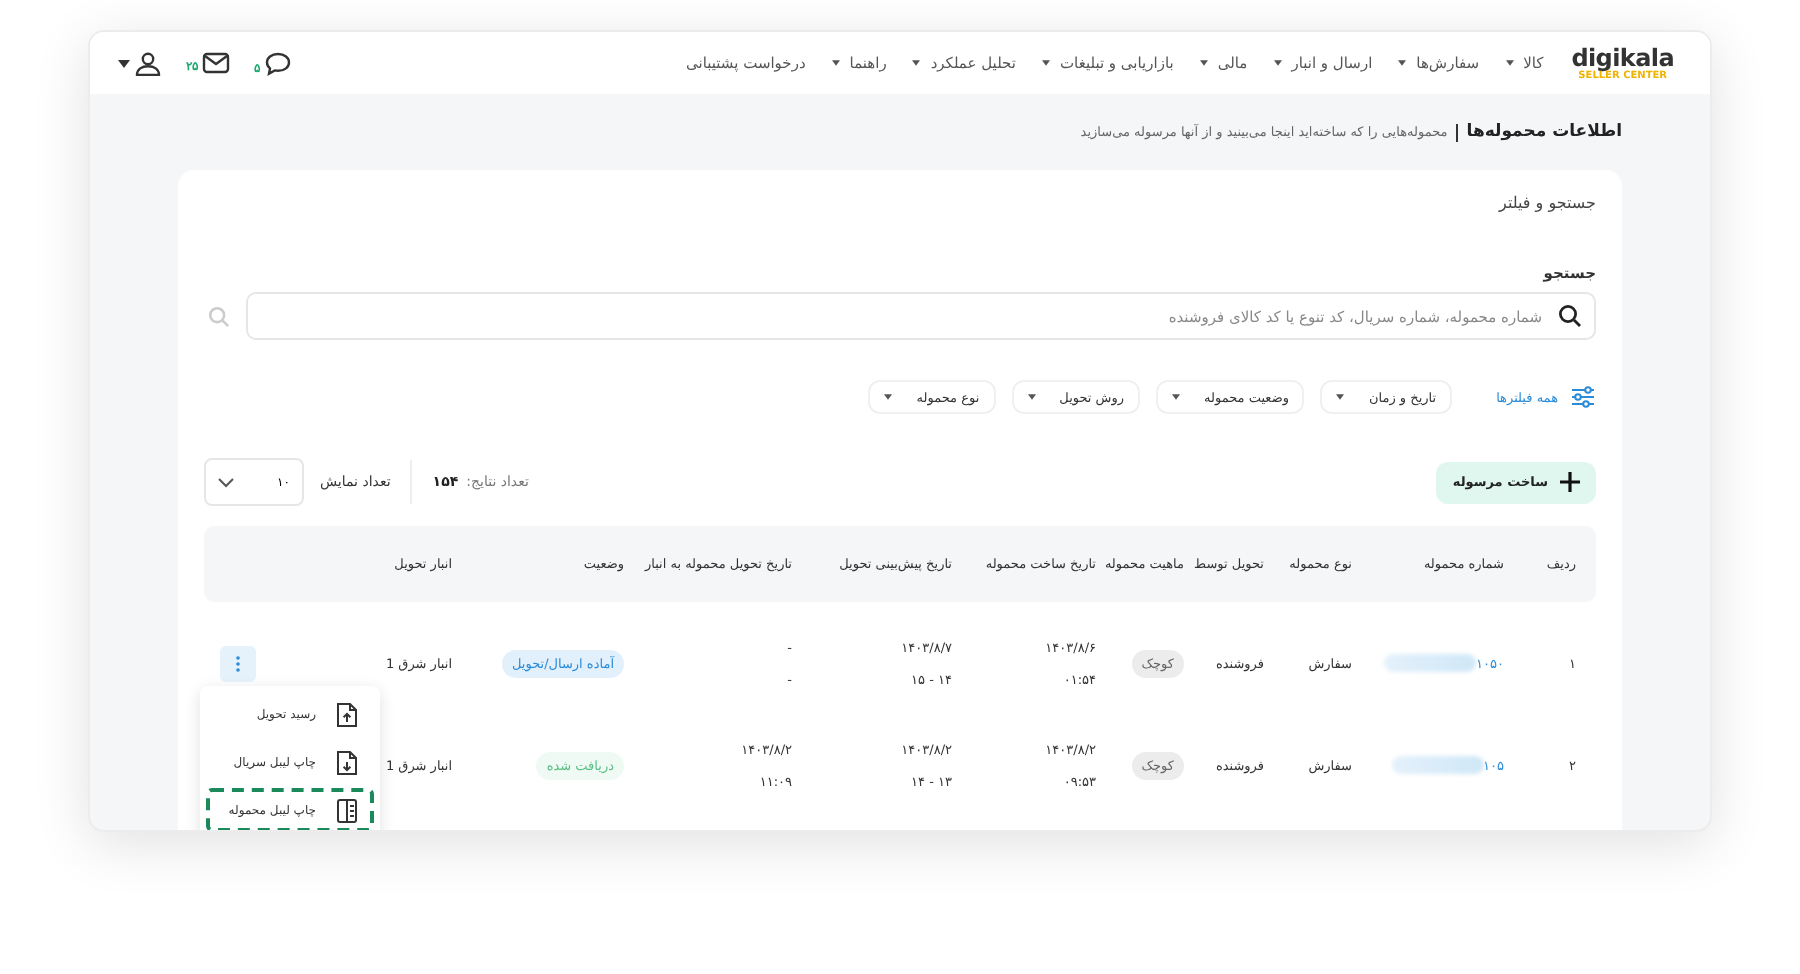  Describe the element at coordinates (1583, 397) in the screenshot. I see `sliders-icon` at that location.